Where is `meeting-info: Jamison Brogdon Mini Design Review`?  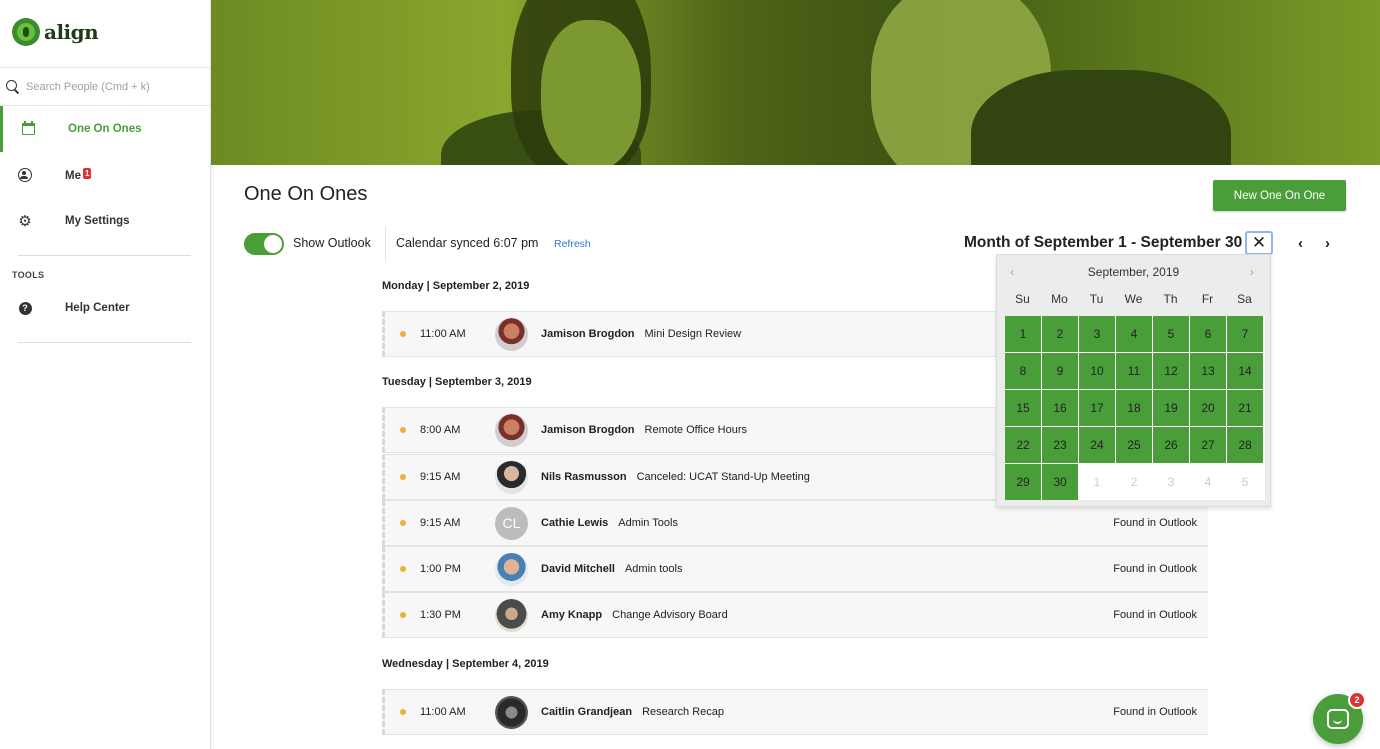
meeting-info: Jamison Brogdon Mini Design Review is located at coordinates (641, 334).